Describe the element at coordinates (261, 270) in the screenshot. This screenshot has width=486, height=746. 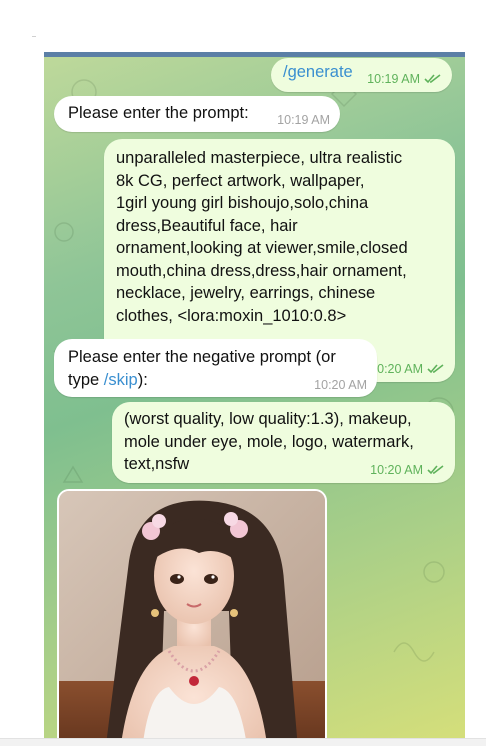
I see `prompt-line: mouth,china dress,dress,hair ornament,` at that location.